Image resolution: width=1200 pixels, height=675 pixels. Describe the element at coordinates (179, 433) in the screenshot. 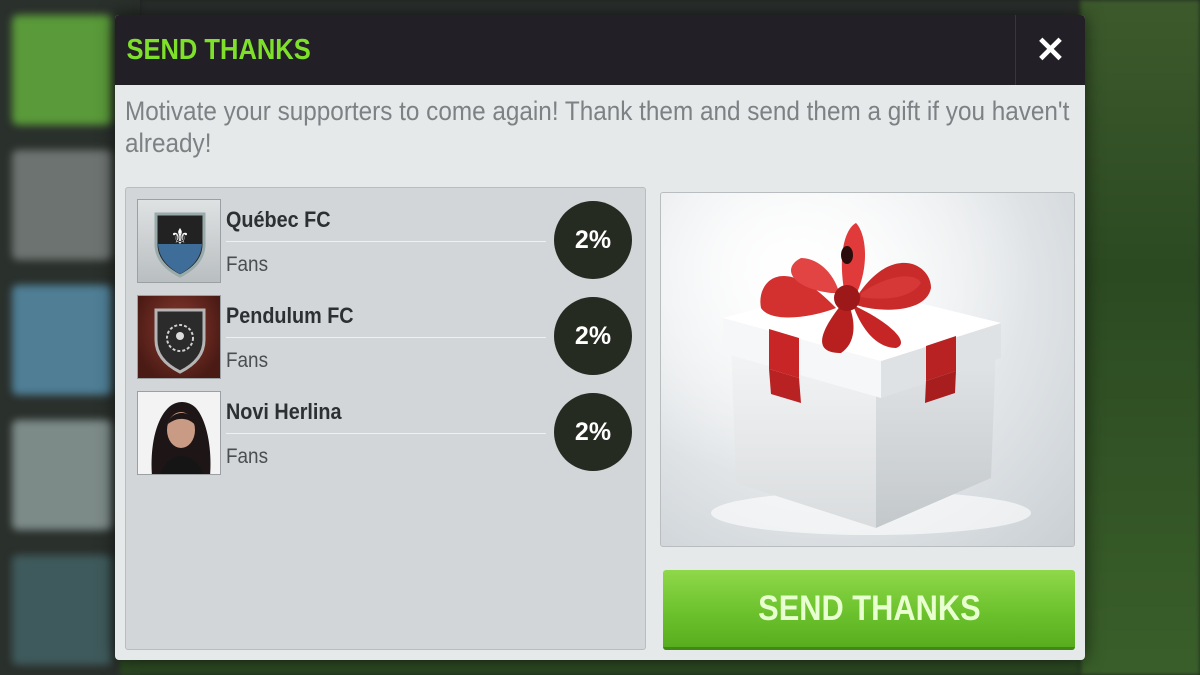

I see `user-photo` at that location.